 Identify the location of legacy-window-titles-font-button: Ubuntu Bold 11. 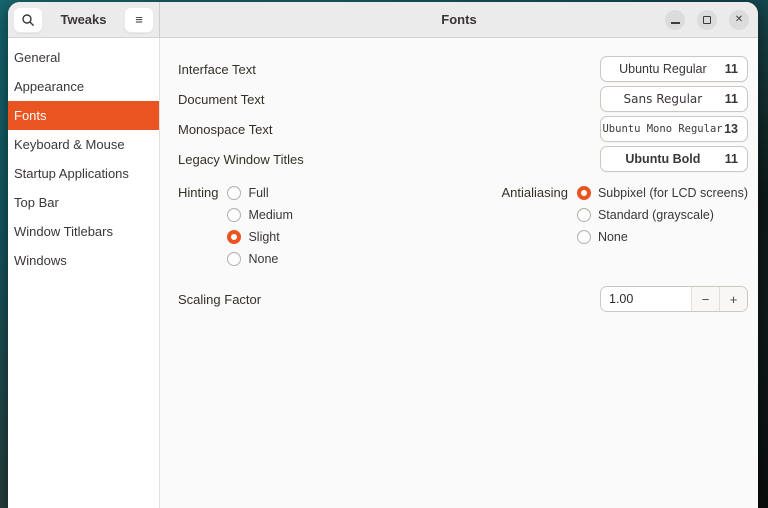
(674, 159).